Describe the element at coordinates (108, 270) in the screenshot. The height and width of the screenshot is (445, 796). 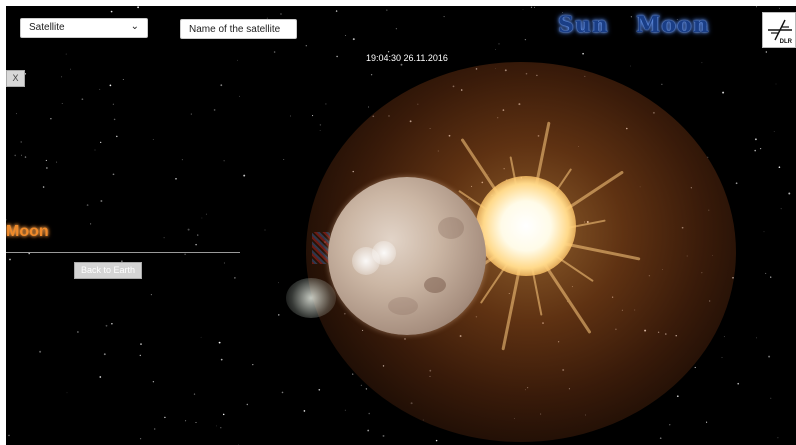
I see `back-to-earth-button: Back to Earth` at that location.